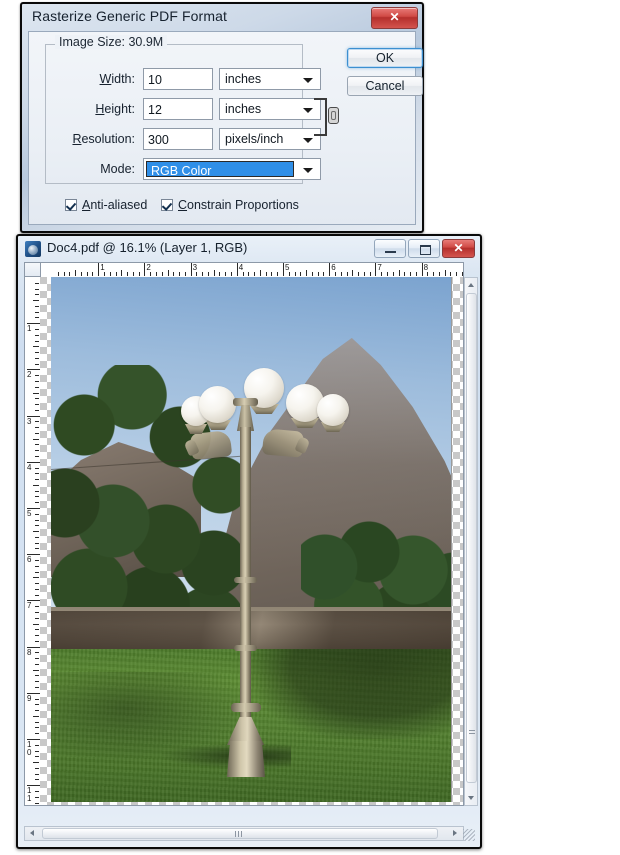  I want to click on height-unit-value: inches, so click(243, 109).